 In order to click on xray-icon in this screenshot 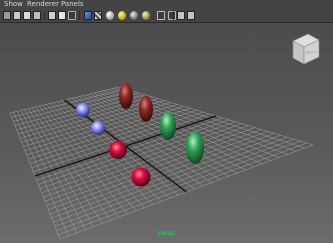, I will do `click(172, 15)`.